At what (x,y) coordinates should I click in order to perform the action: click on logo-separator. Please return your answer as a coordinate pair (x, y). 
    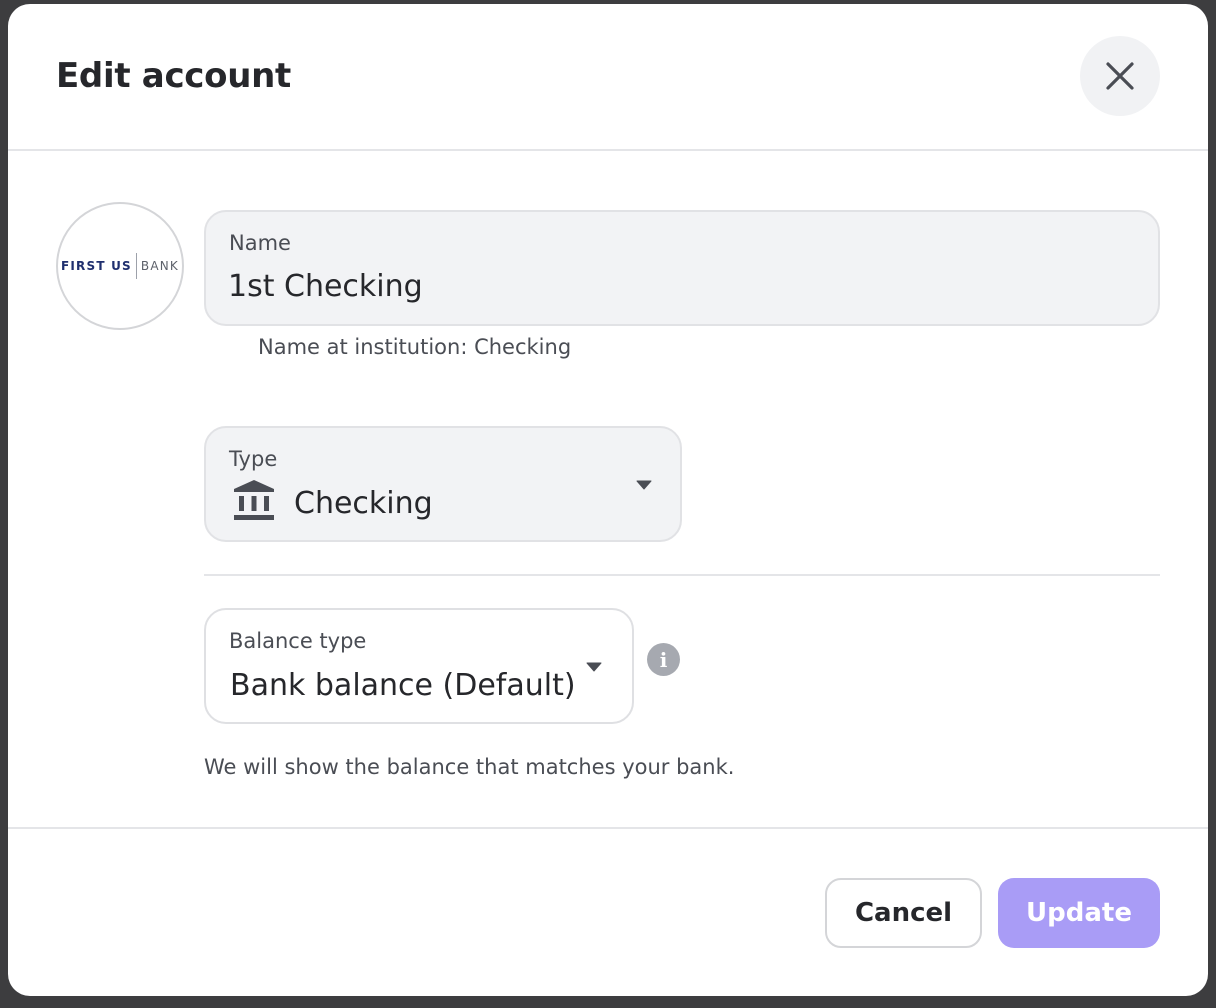
    Looking at the image, I should click on (136, 266).